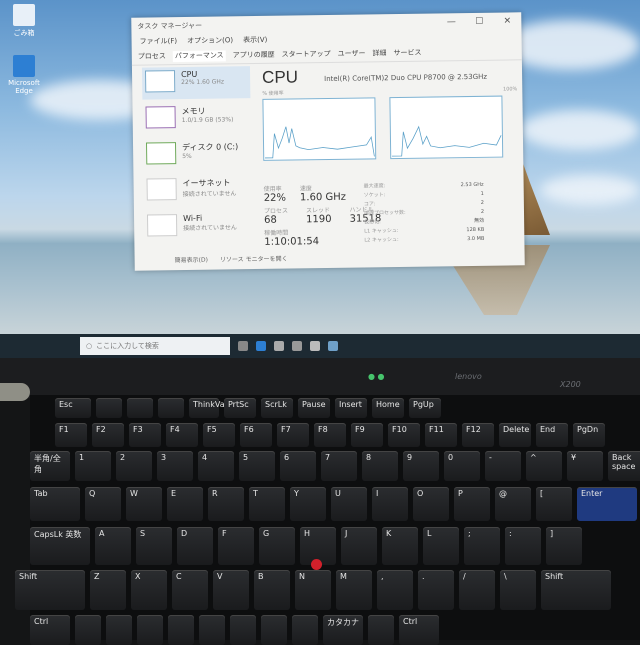 This screenshot has height=645, width=640. What do you see at coordinates (431, 504) in the screenshot?
I see `key-o: O` at bounding box center [431, 504].